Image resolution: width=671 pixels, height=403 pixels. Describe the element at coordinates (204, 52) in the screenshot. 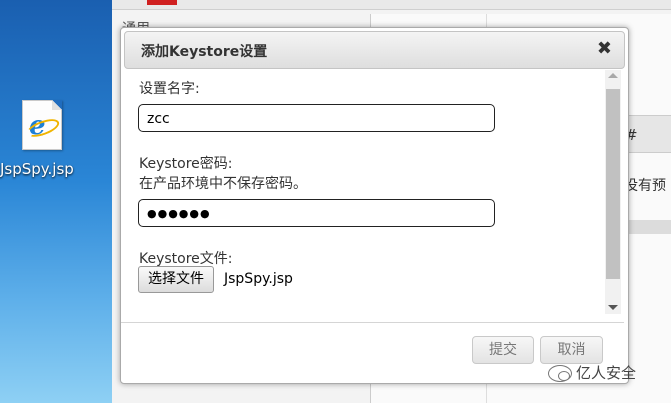

I see `dialog-title: 添加Keystore设置` at that location.